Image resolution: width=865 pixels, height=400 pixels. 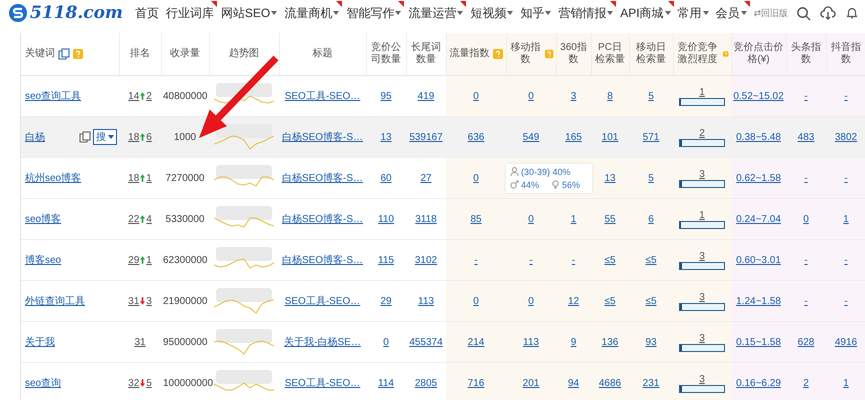 I want to click on logo-text: 5118.com, so click(x=76, y=13).